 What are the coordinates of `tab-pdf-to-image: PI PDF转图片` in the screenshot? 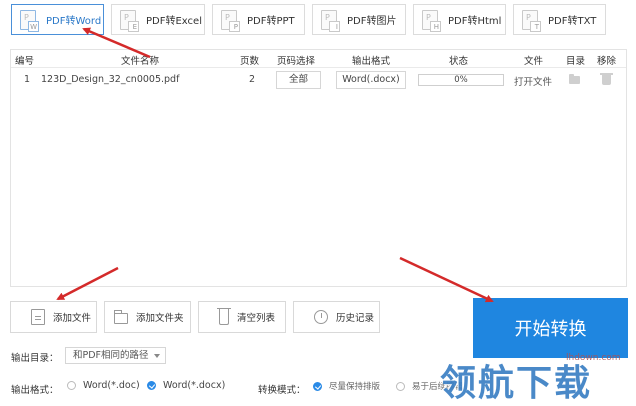 It's located at (359, 19).